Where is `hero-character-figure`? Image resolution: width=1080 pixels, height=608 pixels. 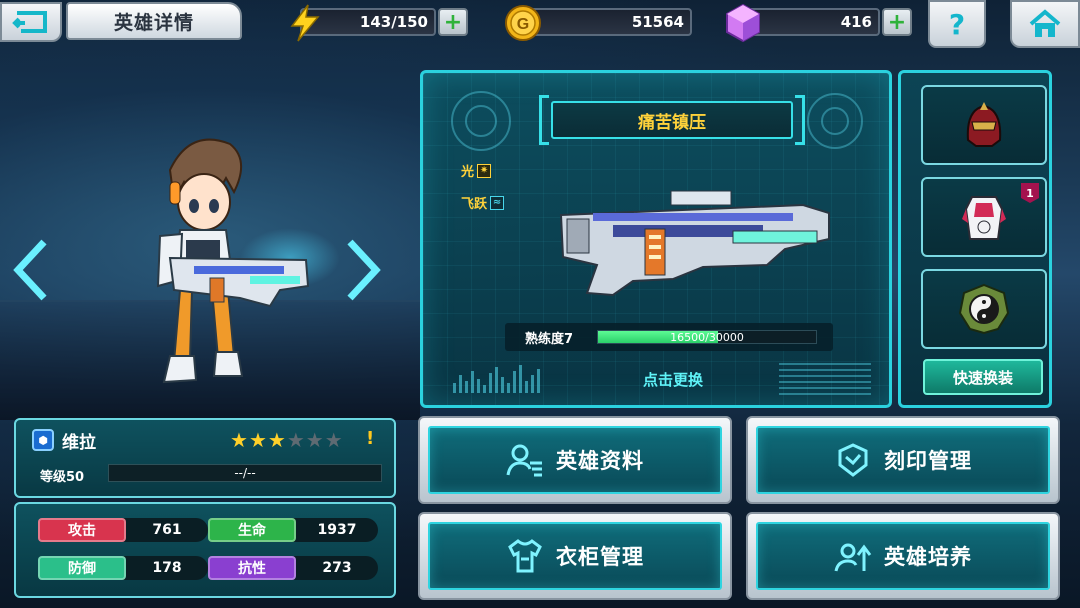
hero-character-figure is located at coordinates (225, 260).